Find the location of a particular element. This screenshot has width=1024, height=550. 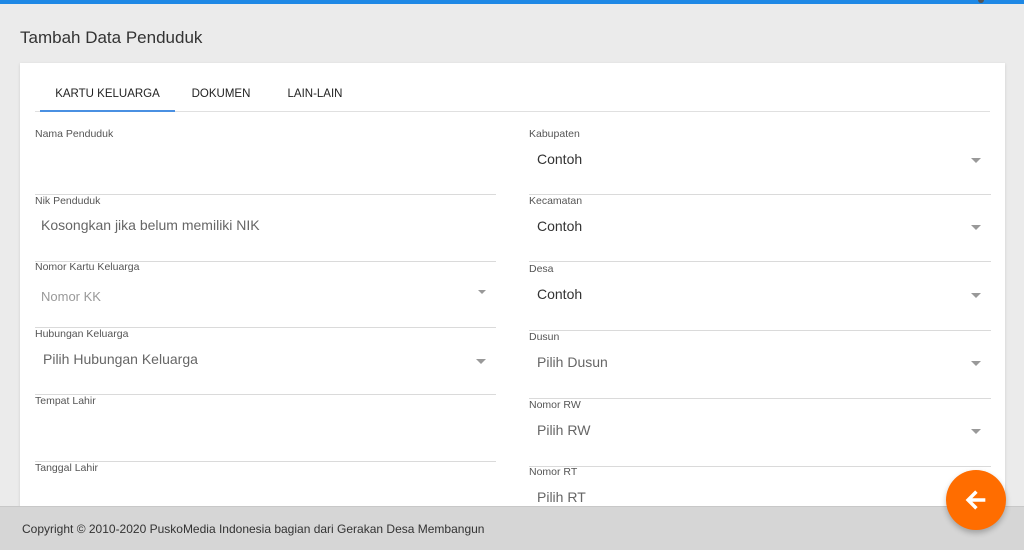

kecamatan-field: Kecamatan Contoh is located at coordinates (760, 228).